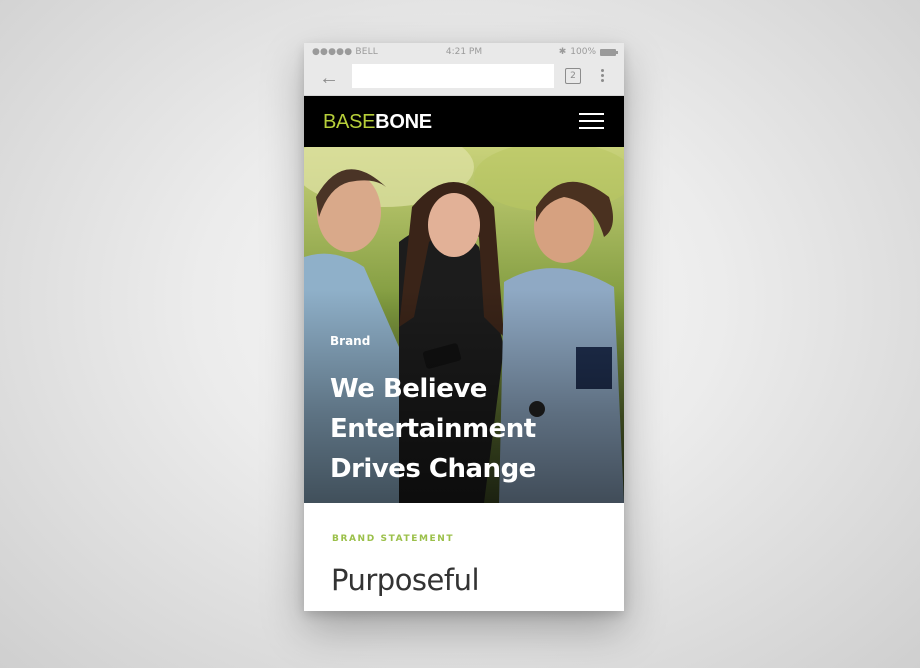 The height and width of the screenshot is (668, 920). What do you see at coordinates (583, 52) in the screenshot?
I see `battery-label: 100%` at bounding box center [583, 52].